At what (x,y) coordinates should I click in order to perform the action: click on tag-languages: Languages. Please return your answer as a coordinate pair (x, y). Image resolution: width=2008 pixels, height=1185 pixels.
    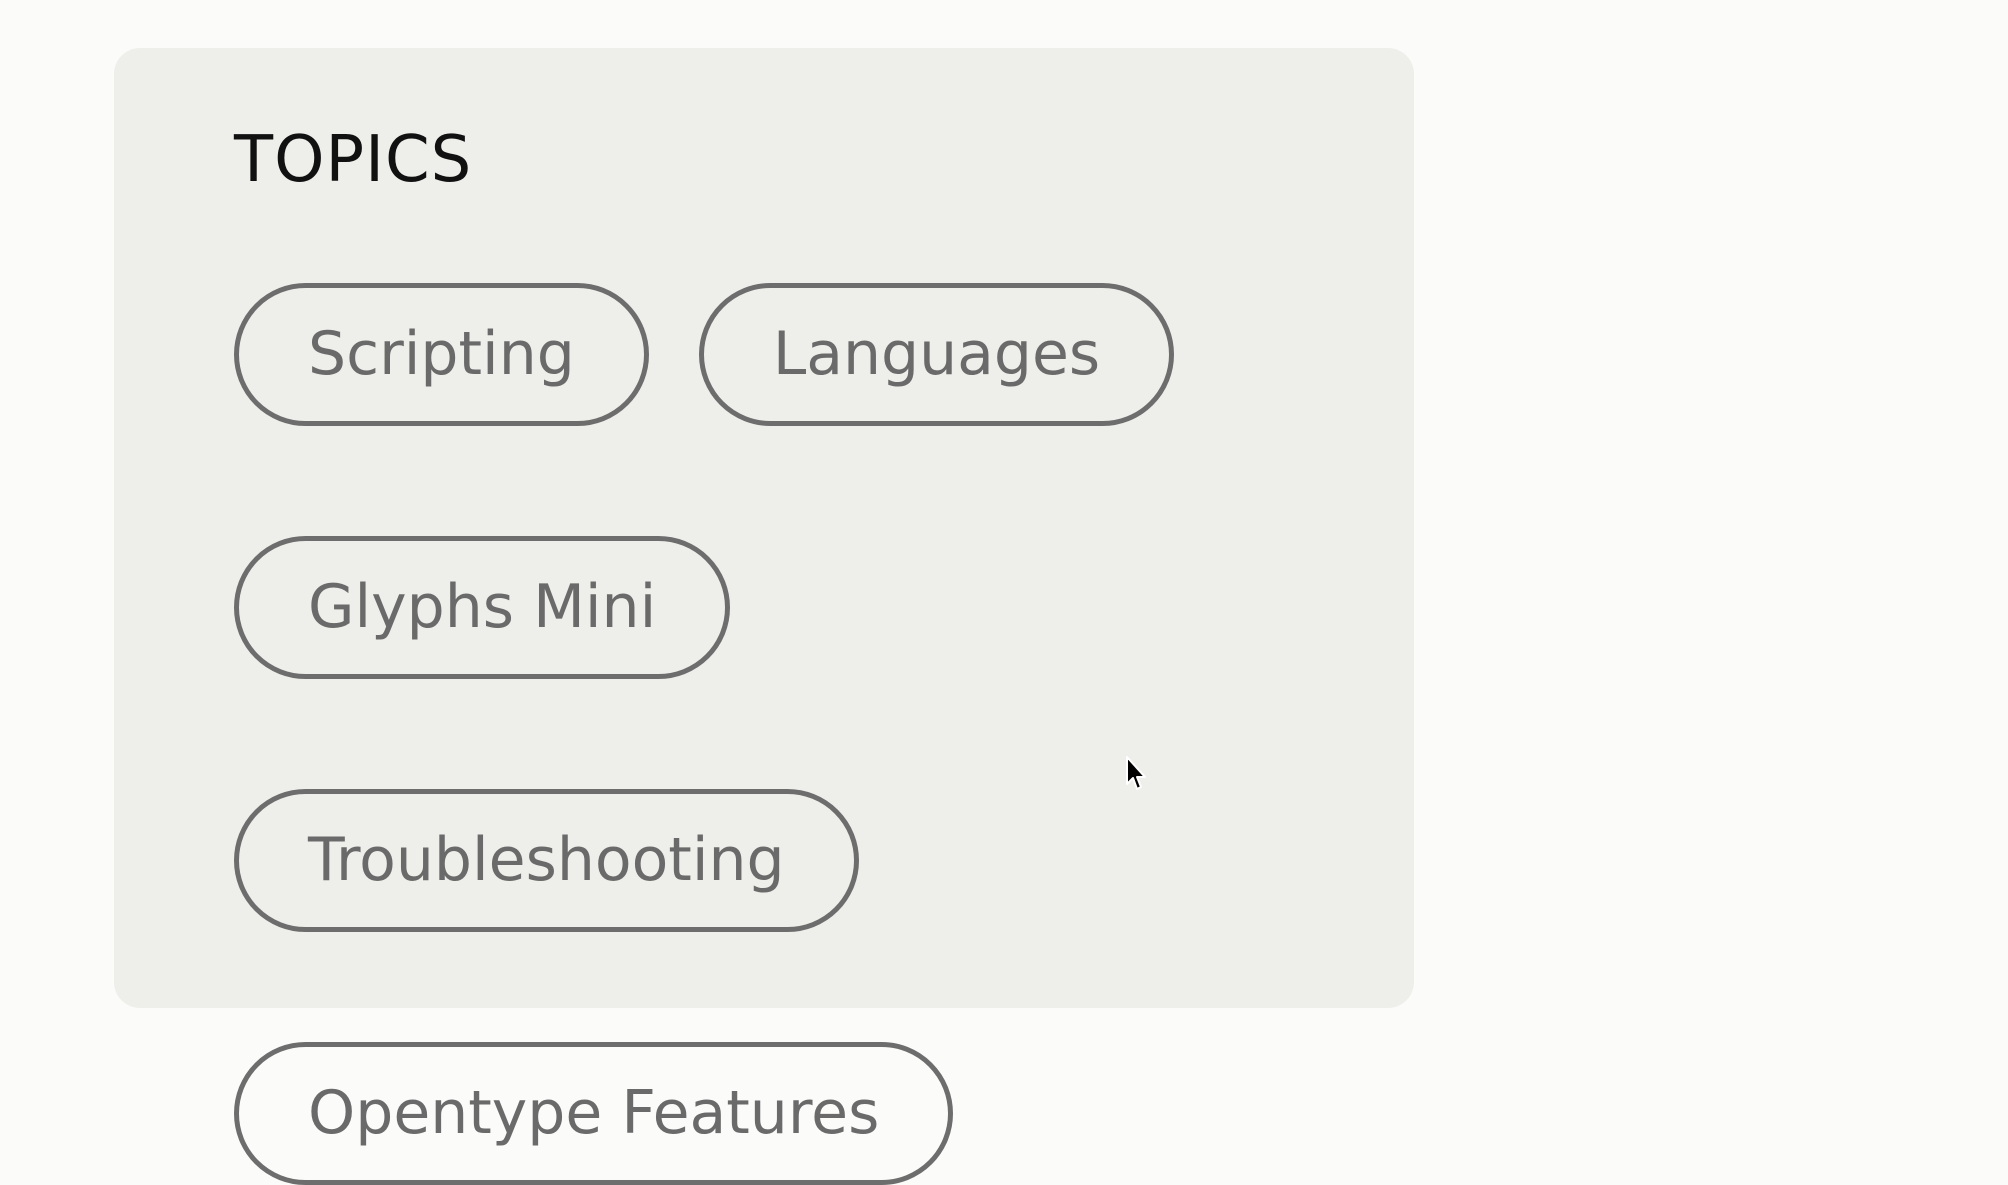
    Looking at the image, I should click on (936, 354).